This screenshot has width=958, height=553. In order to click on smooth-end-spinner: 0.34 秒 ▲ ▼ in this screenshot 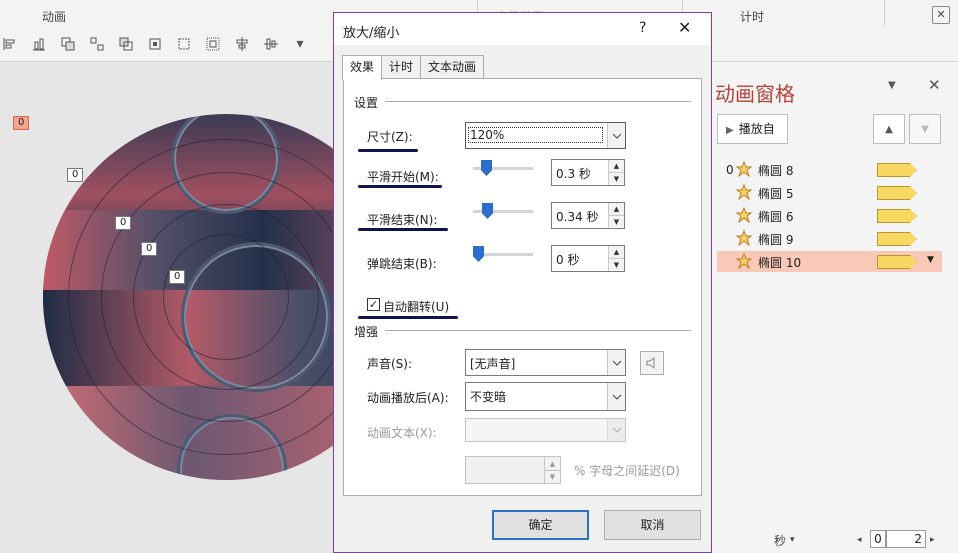, I will do `click(588, 215)`.